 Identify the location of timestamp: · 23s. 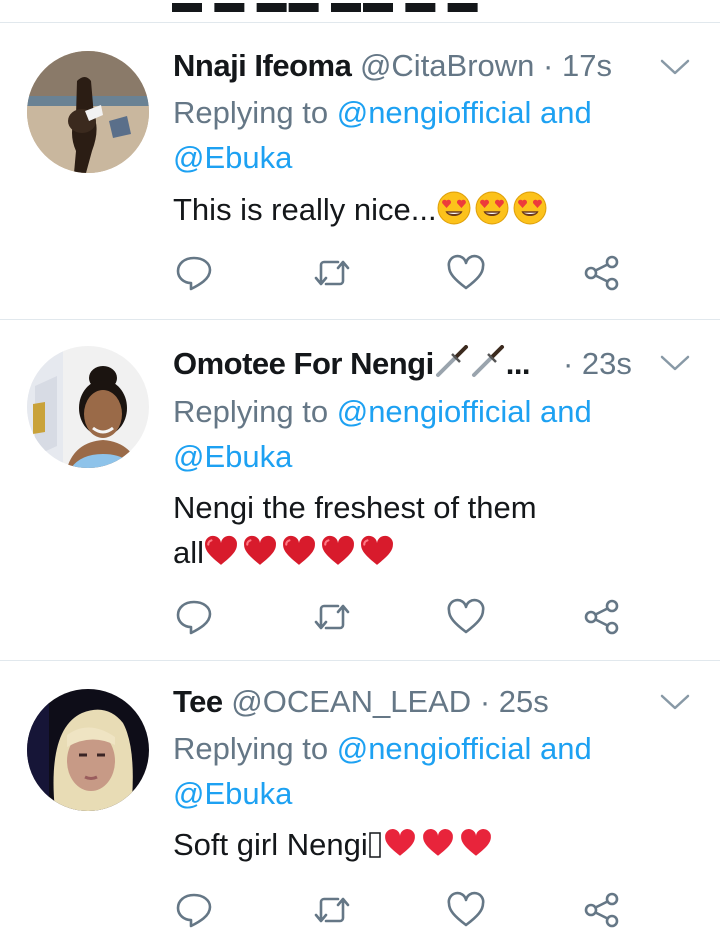
(597, 363).